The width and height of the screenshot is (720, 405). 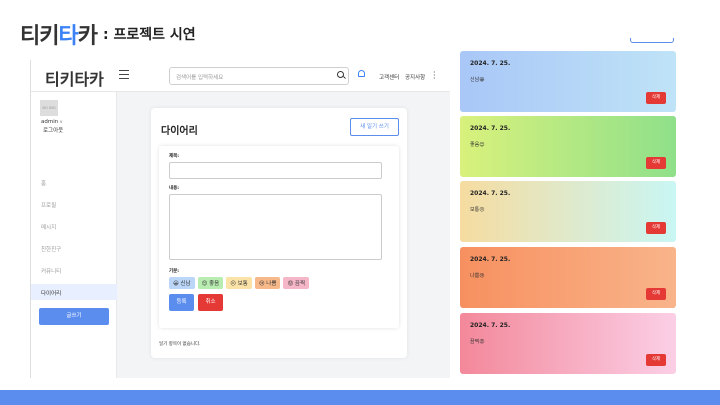 What do you see at coordinates (568, 81) in the screenshot?
I see `diary-entry: 2024. 7. 25. 신남😀 삭제` at bounding box center [568, 81].